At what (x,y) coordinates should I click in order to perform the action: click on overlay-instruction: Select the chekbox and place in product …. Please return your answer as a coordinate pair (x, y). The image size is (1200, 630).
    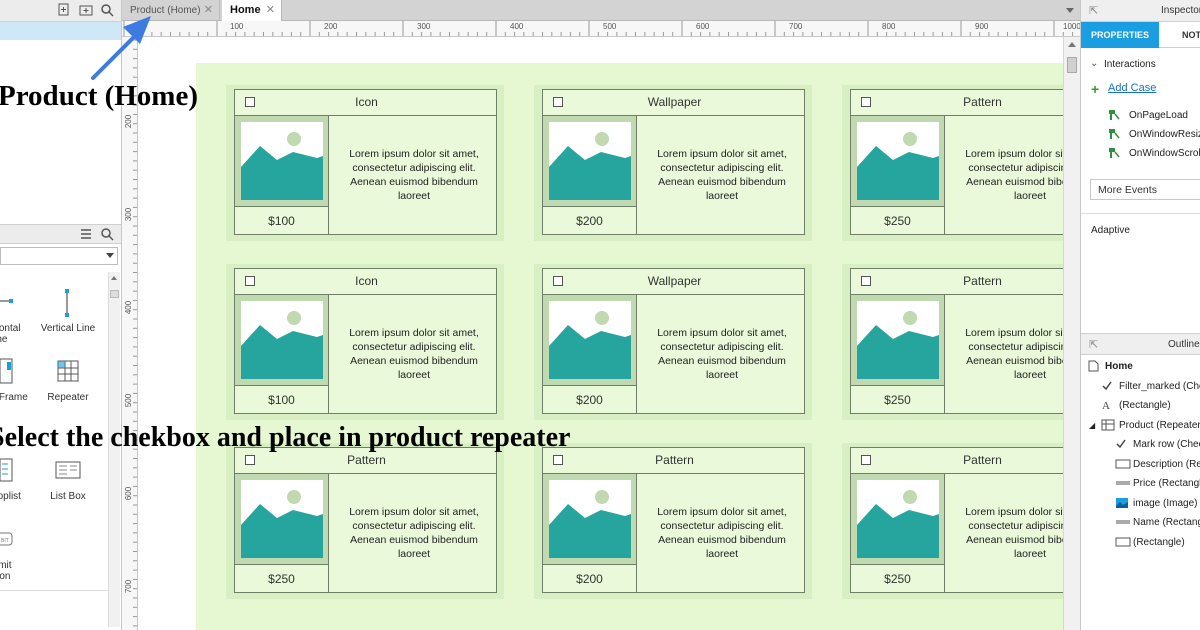
    Looking at the image, I should click on (285, 437).